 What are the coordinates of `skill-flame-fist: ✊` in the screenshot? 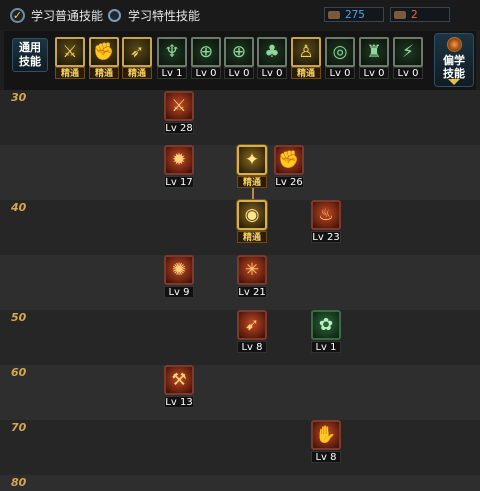 It's located at (289, 160).